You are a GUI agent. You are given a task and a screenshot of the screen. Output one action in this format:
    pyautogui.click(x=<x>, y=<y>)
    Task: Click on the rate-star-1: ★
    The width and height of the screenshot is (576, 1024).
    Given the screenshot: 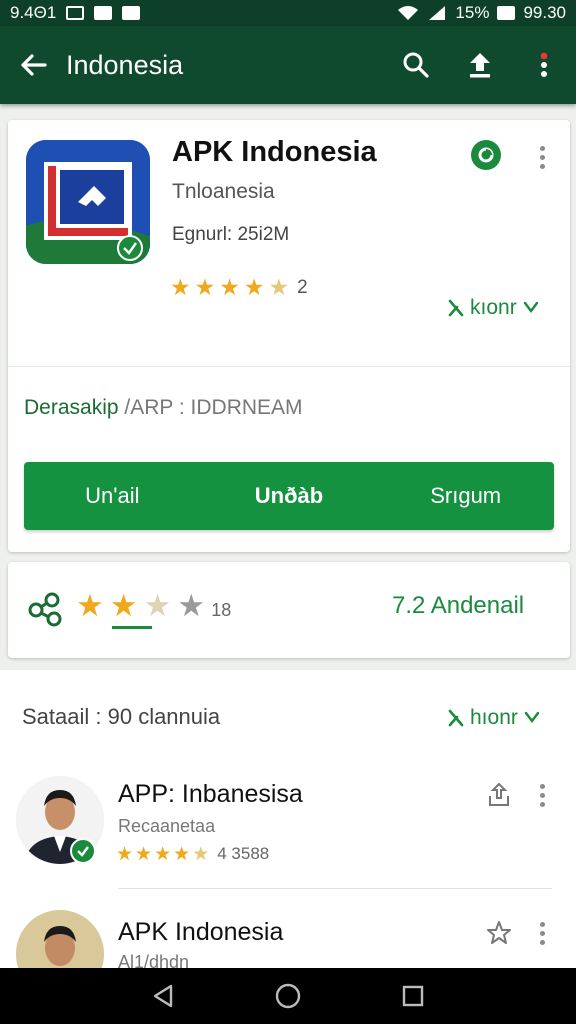 What is the action you would take?
    pyautogui.click(x=90, y=605)
    